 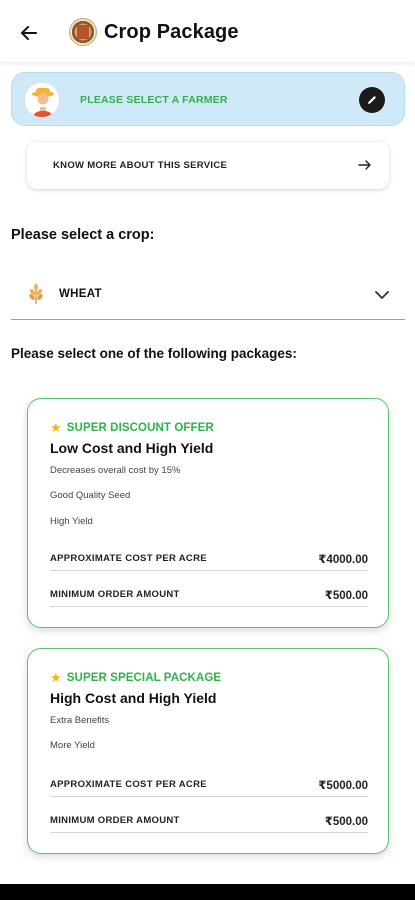 What do you see at coordinates (208, 295) in the screenshot?
I see `crop-dropdown: WHEAT` at bounding box center [208, 295].